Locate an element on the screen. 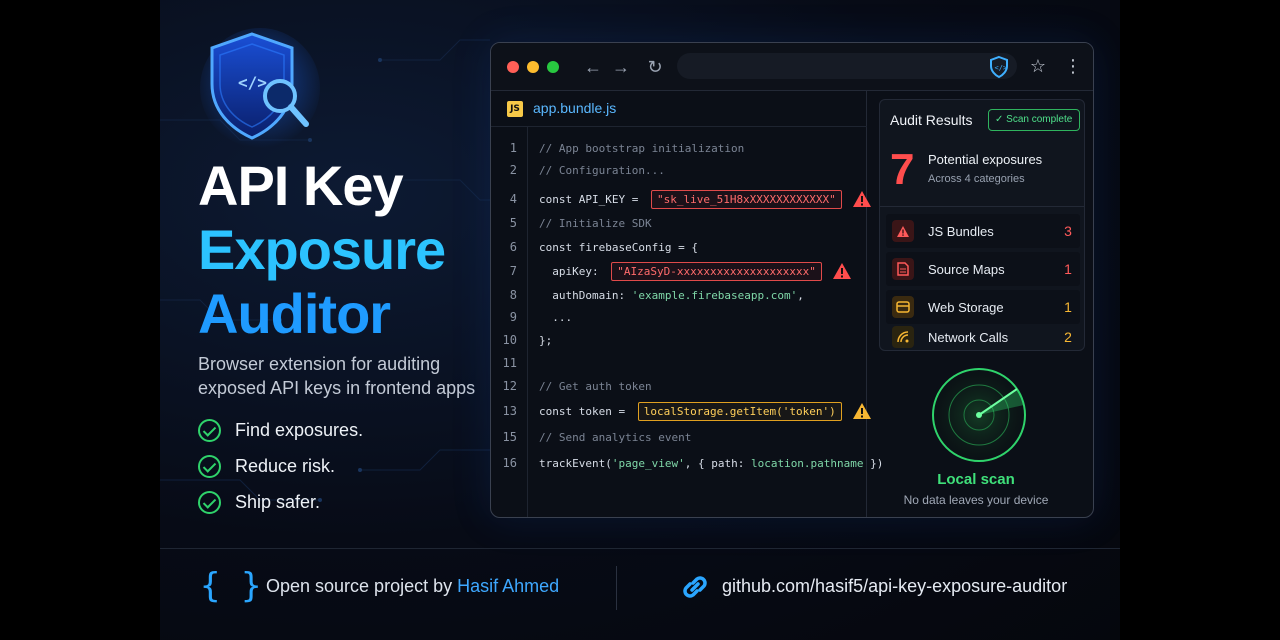  code-string: 'example.firebaseapp.com' is located at coordinates (714, 295).